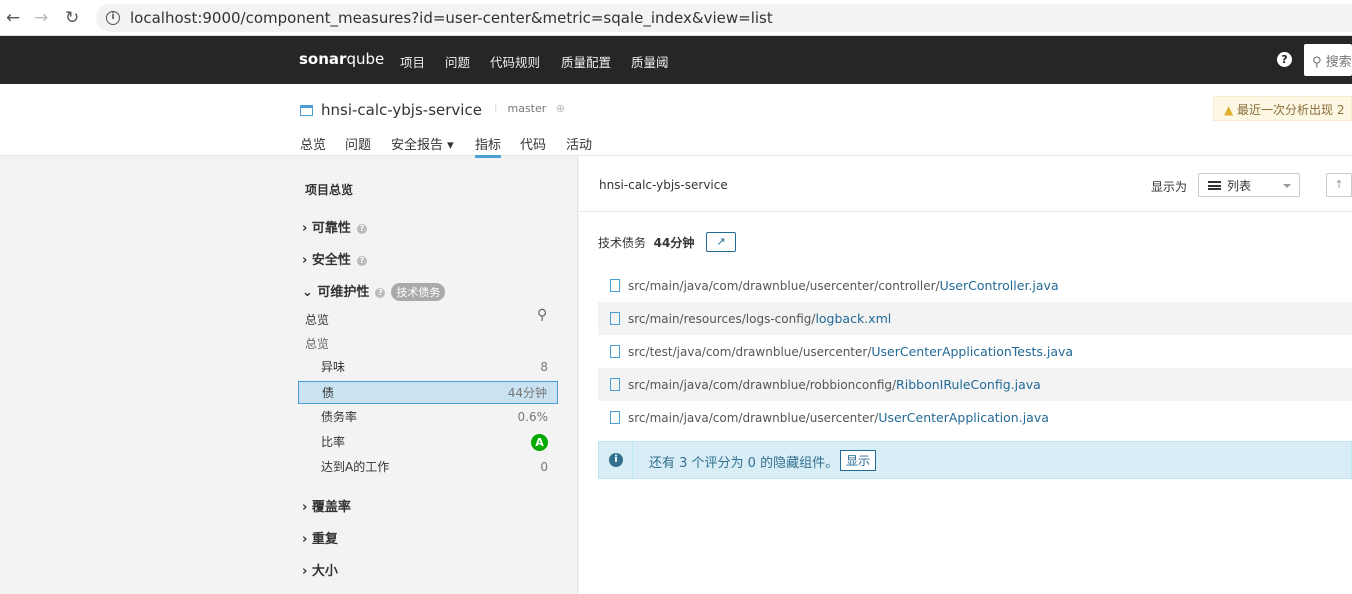  What do you see at coordinates (527, 108) in the screenshot?
I see `branch-name: master` at bounding box center [527, 108].